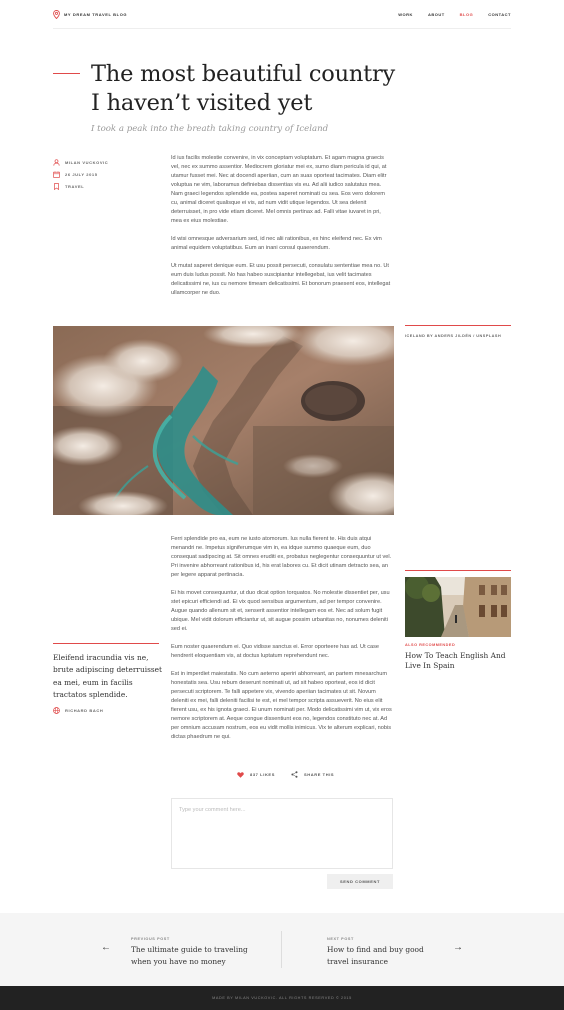  What do you see at coordinates (243, 74) in the screenshot?
I see `page-title-line-1: The most beautiful country` at bounding box center [243, 74].